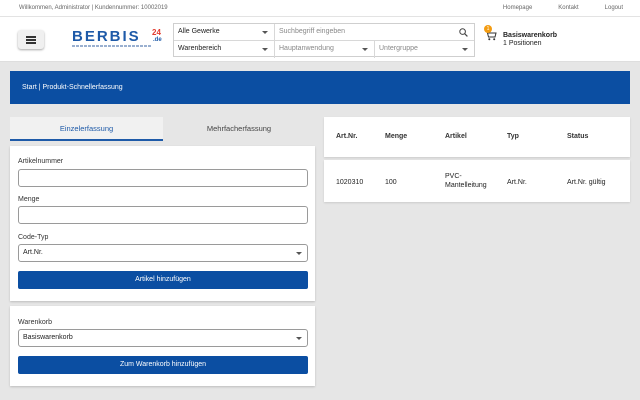 The width and height of the screenshot is (640, 400). I want to click on subgroup-chevron-down-icon, so click(465, 49).